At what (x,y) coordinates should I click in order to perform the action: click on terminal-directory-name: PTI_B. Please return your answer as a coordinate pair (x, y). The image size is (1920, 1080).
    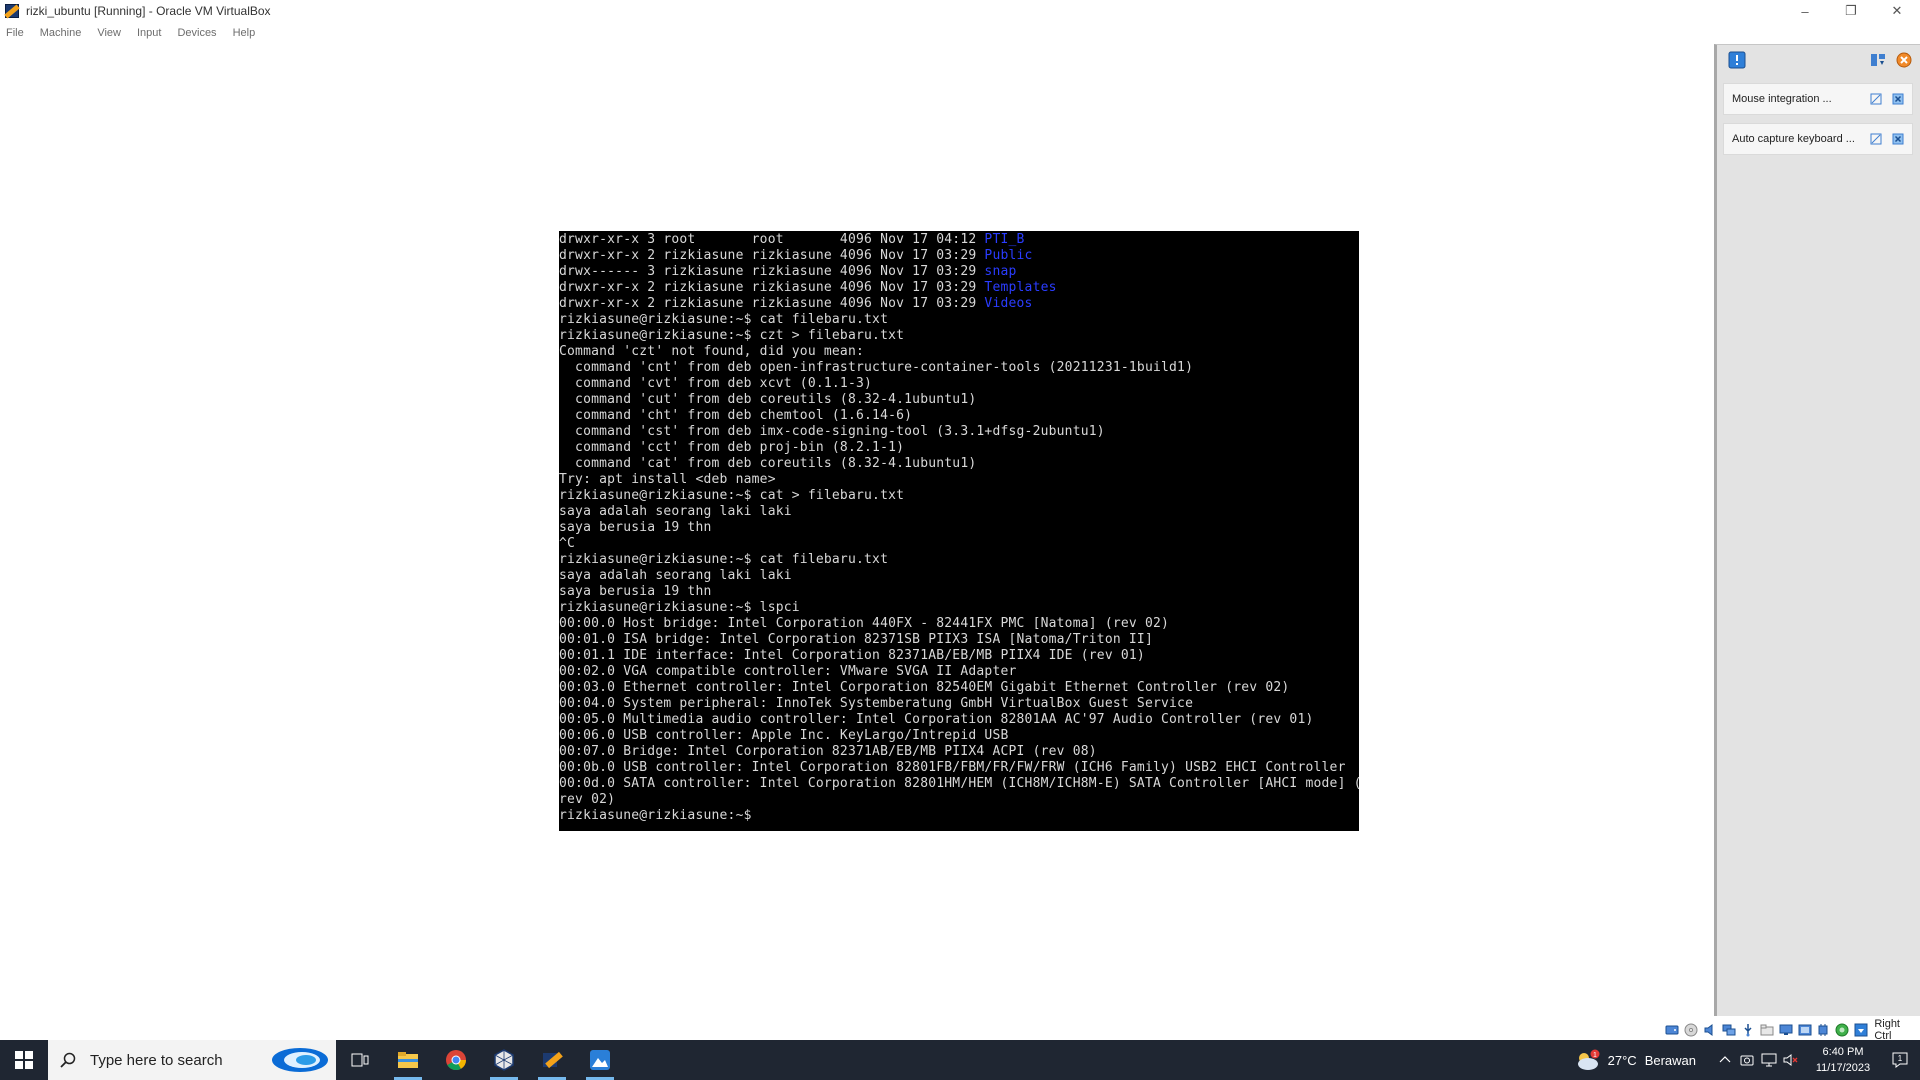
    Looking at the image, I should click on (1004, 239).